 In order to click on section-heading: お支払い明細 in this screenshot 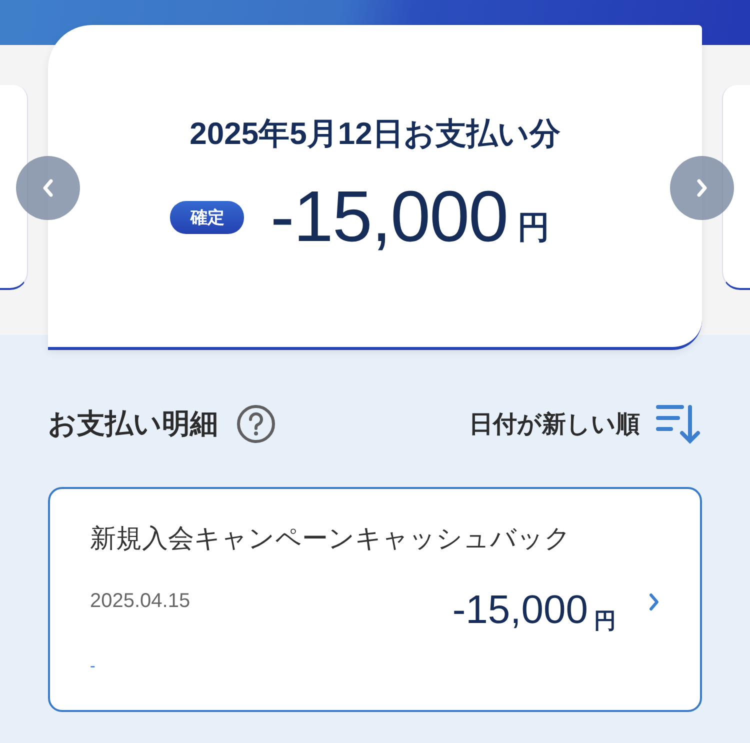, I will do `click(133, 423)`.